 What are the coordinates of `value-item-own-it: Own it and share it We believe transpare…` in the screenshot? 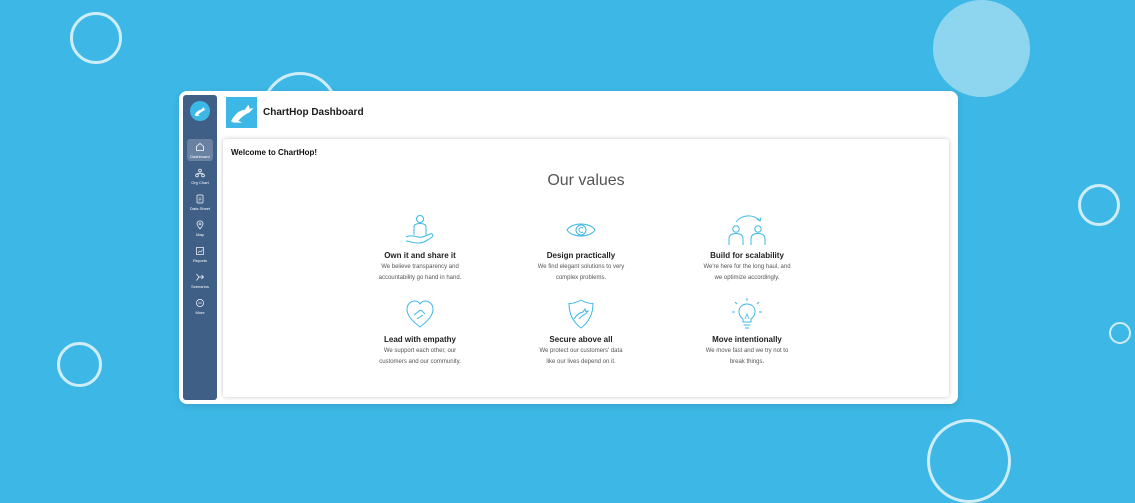 It's located at (420, 248).